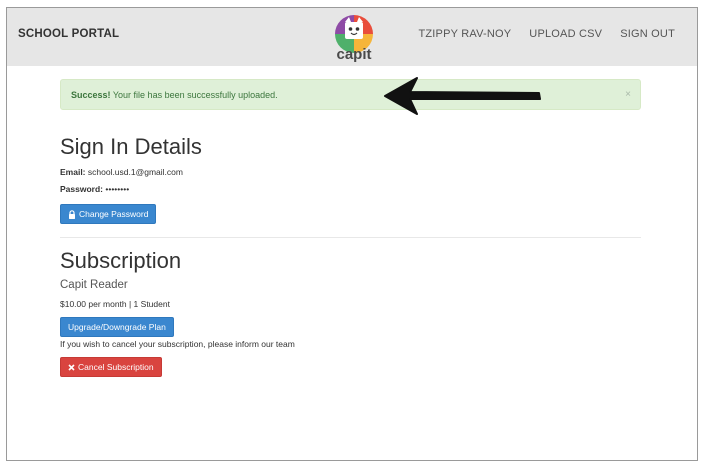  Describe the element at coordinates (121, 260) in the screenshot. I see `subscription-title: Subscription` at that location.